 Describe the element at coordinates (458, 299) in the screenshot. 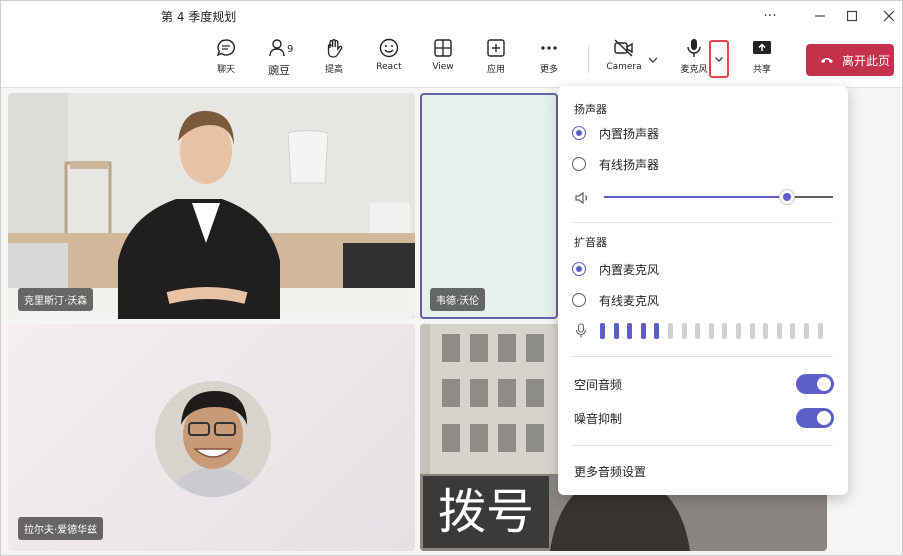

I see `participant-name-chip: 韦德·沃伦` at that location.